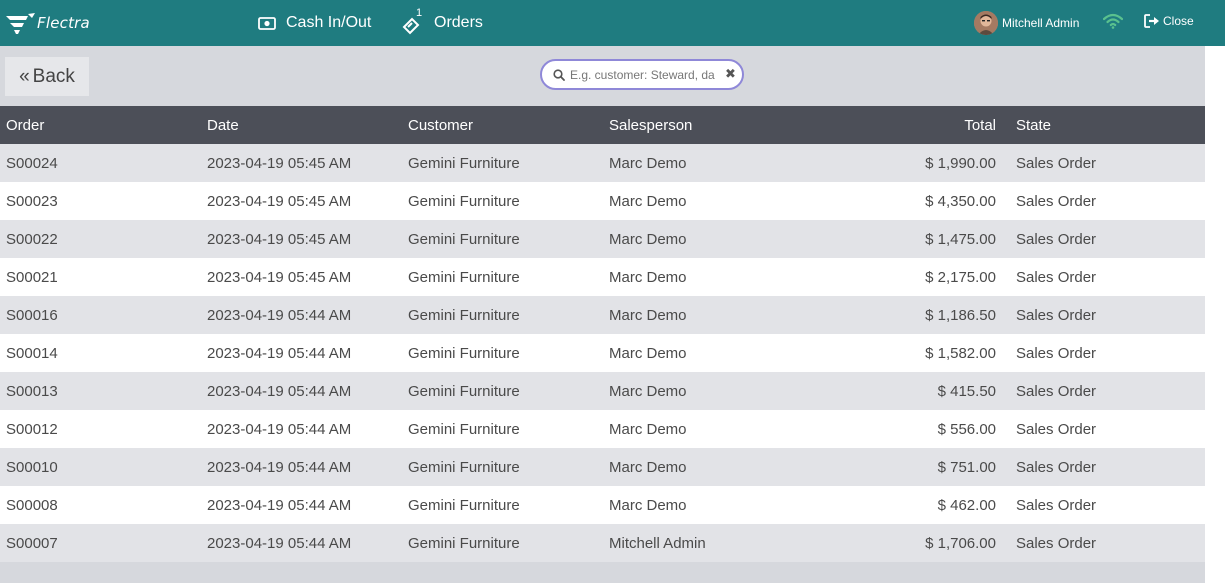  What do you see at coordinates (32, 429) in the screenshot?
I see `cell-order: S00012` at bounding box center [32, 429].